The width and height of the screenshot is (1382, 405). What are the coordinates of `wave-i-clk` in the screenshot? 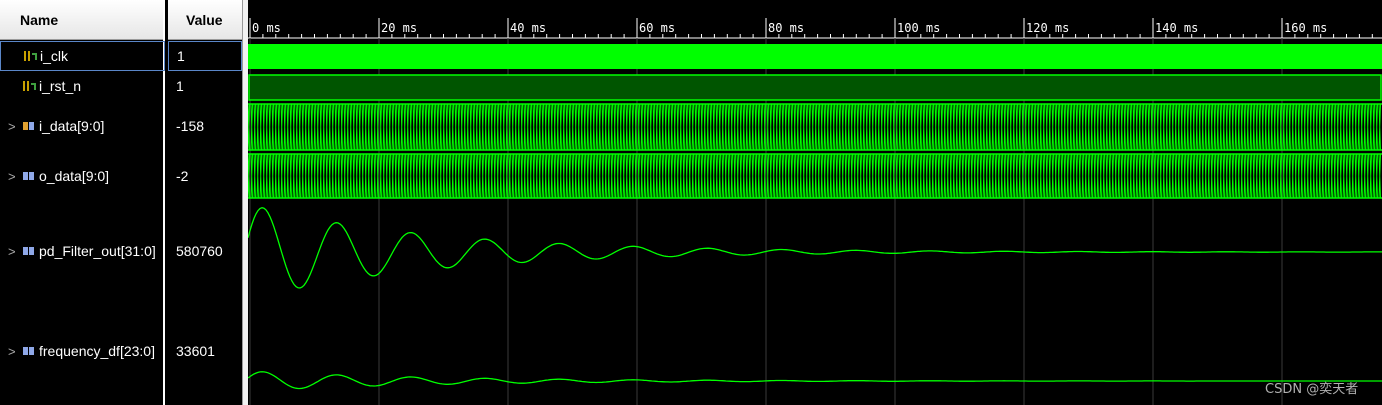 It's located at (815, 56).